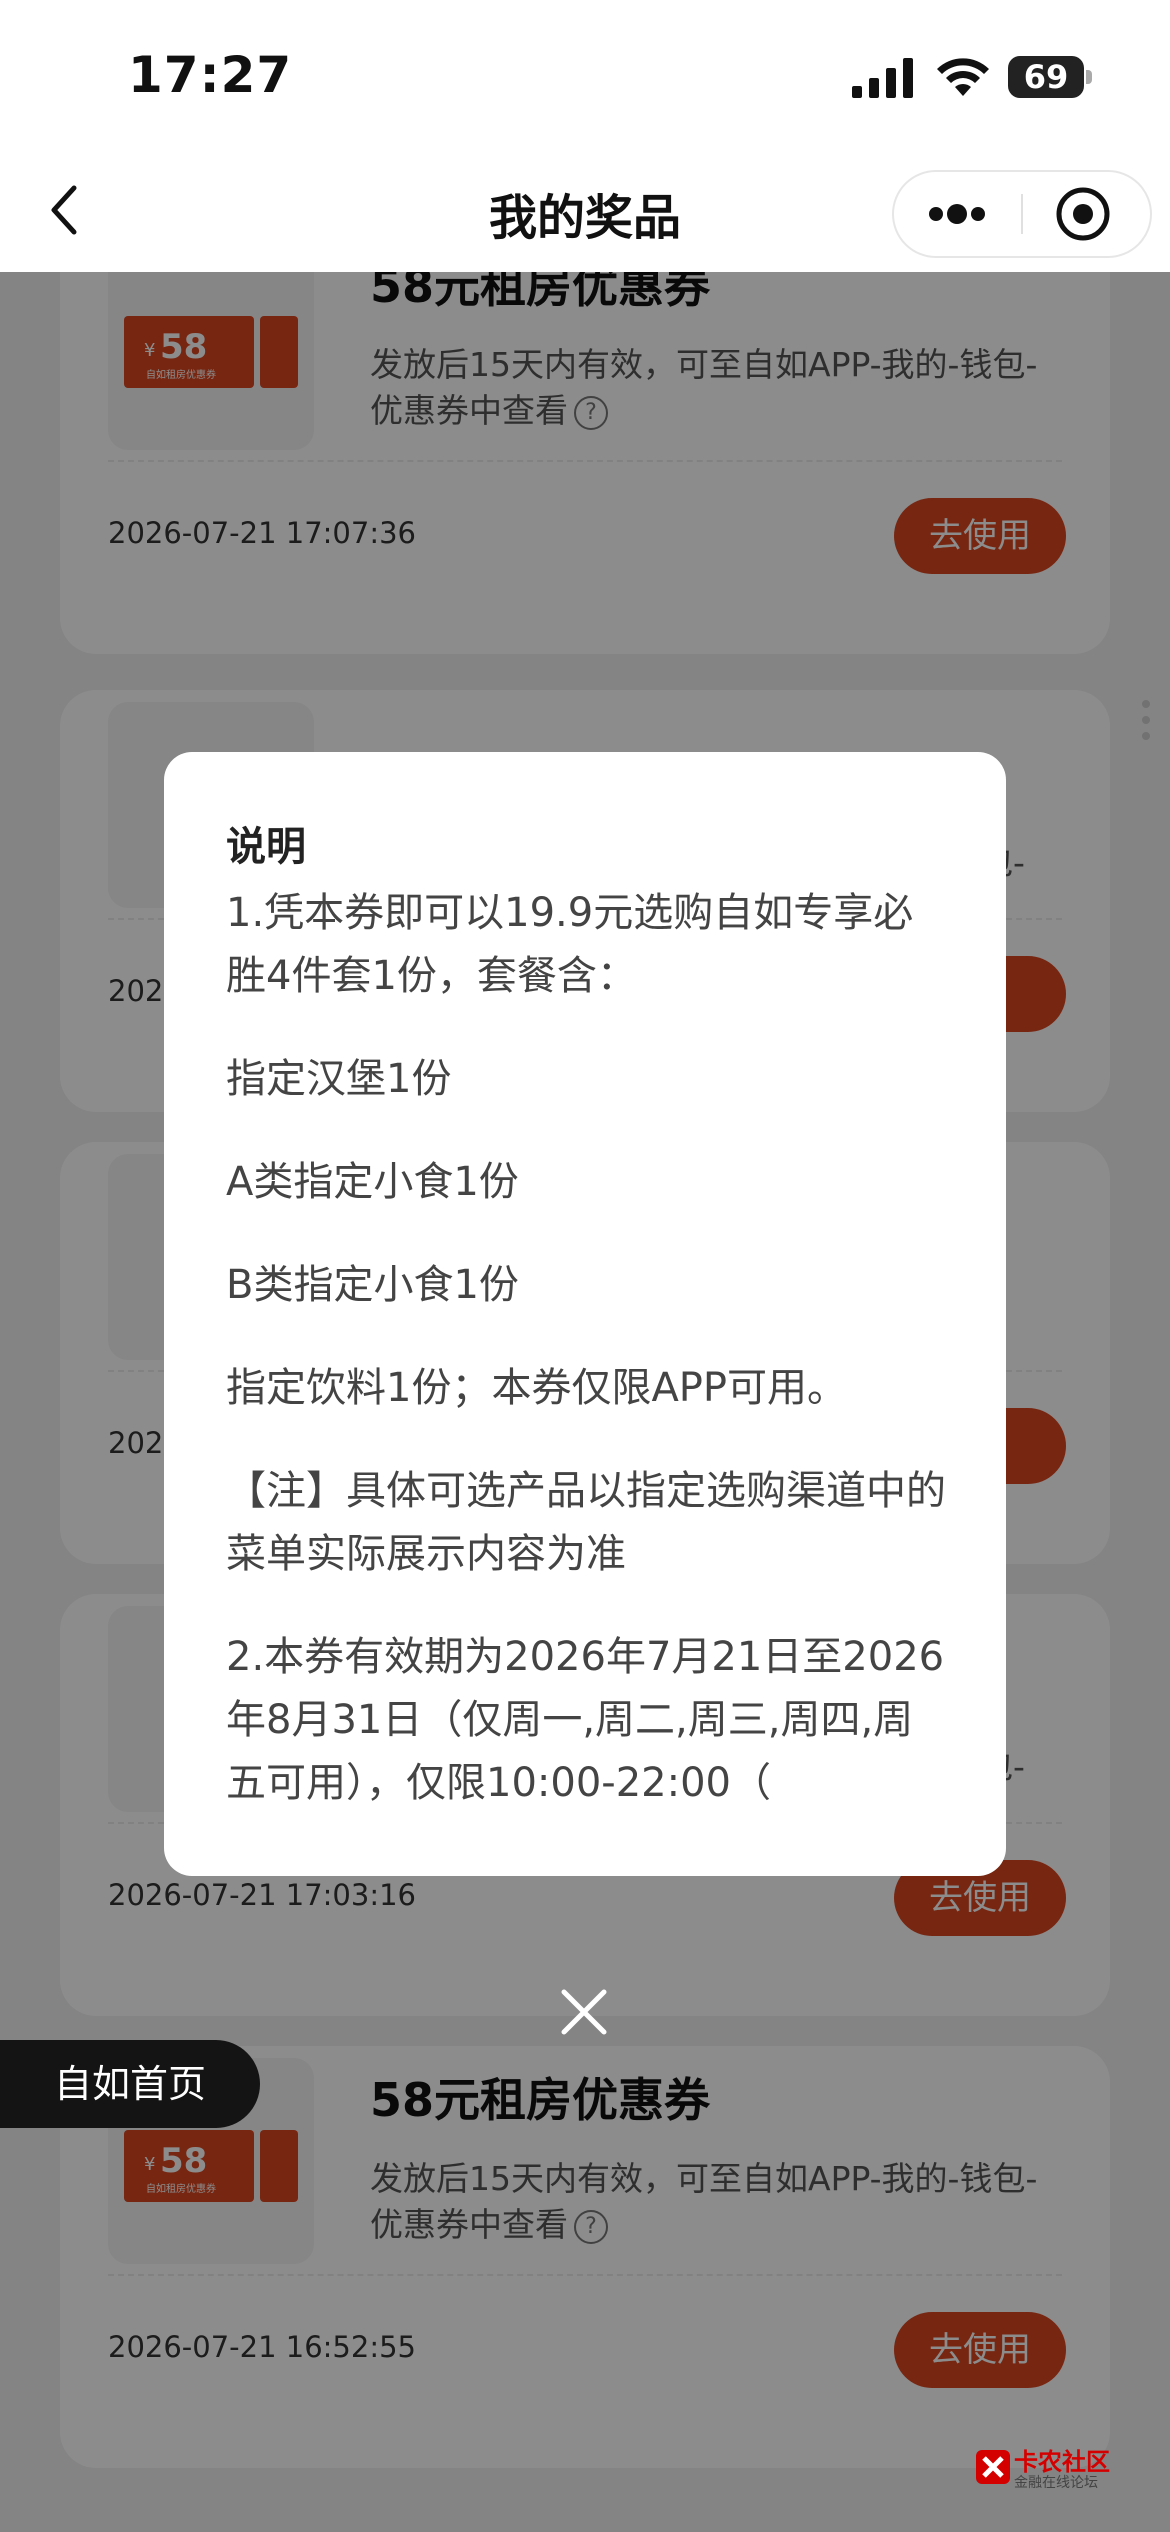  What do you see at coordinates (266, 847) in the screenshot?
I see `dialog-title: 说明` at bounding box center [266, 847].